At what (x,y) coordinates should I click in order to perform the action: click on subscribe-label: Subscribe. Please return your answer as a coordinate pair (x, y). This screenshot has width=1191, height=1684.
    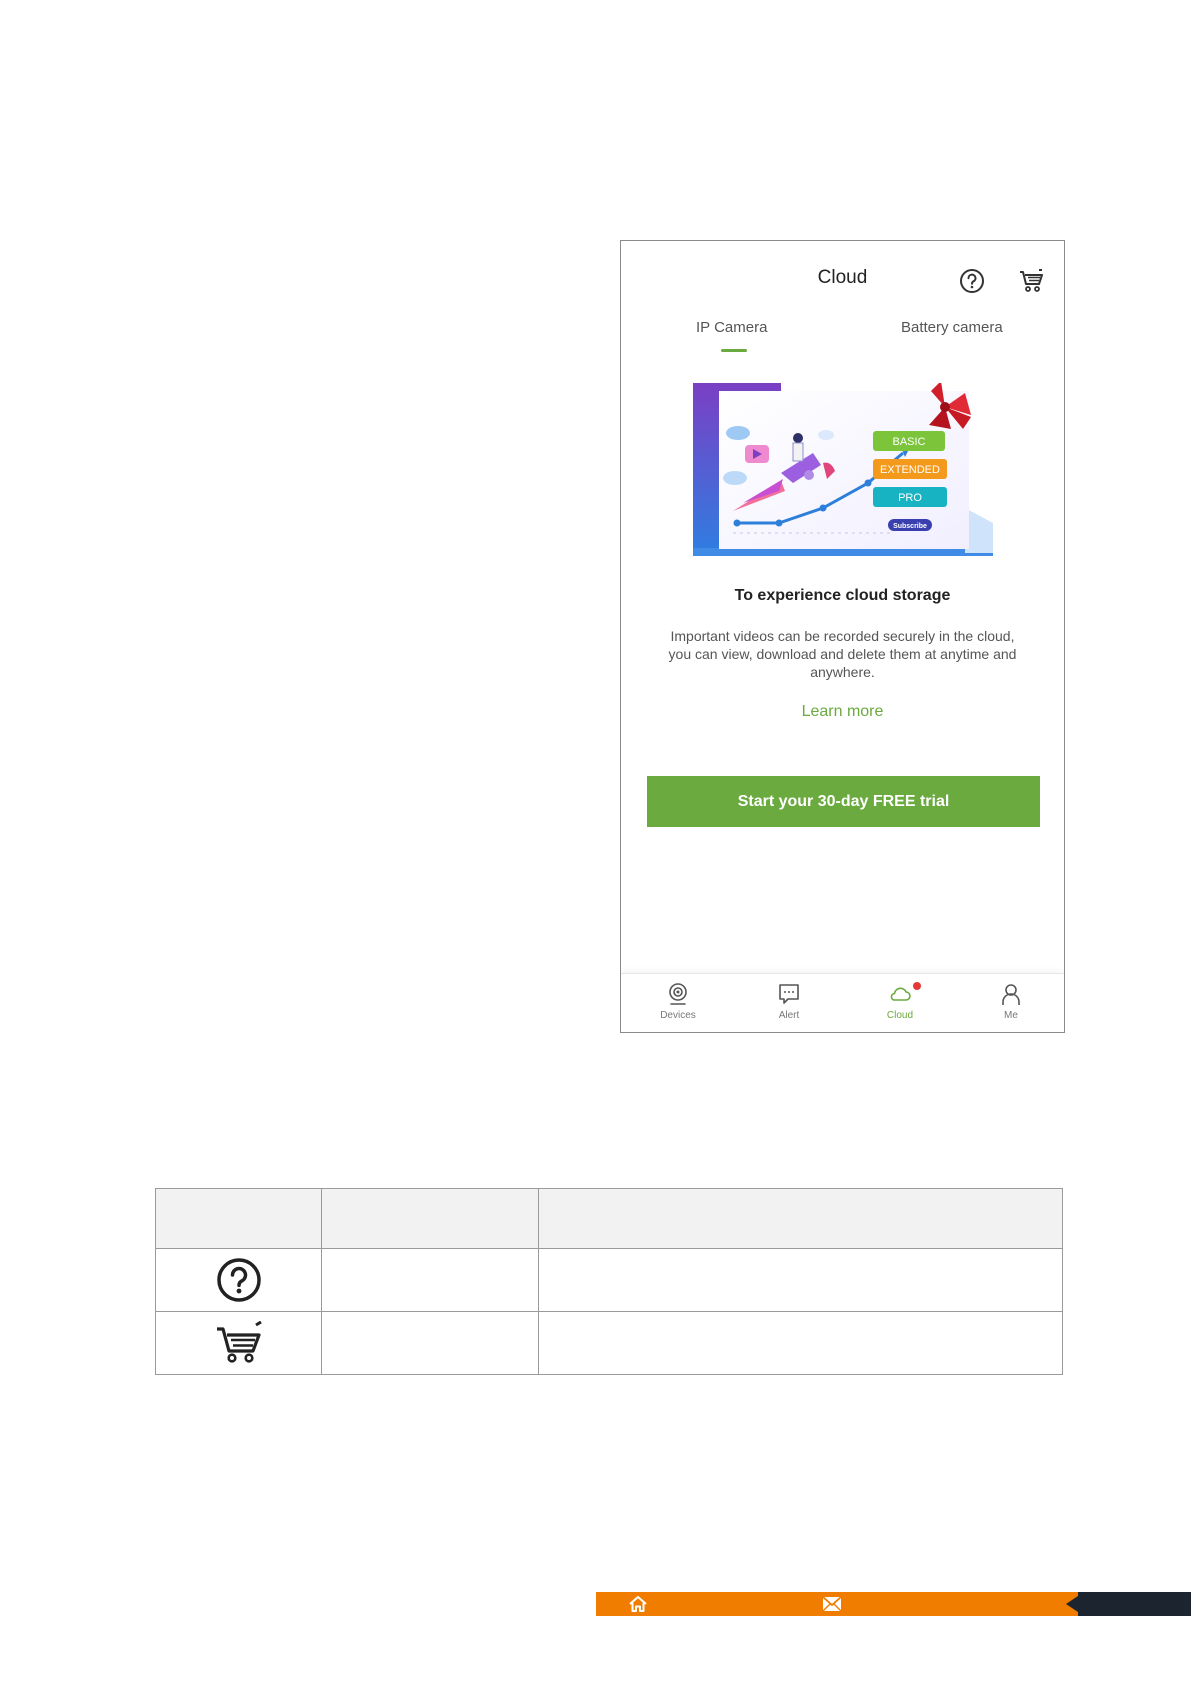
    Looking at the image, I should click on (910, 526).